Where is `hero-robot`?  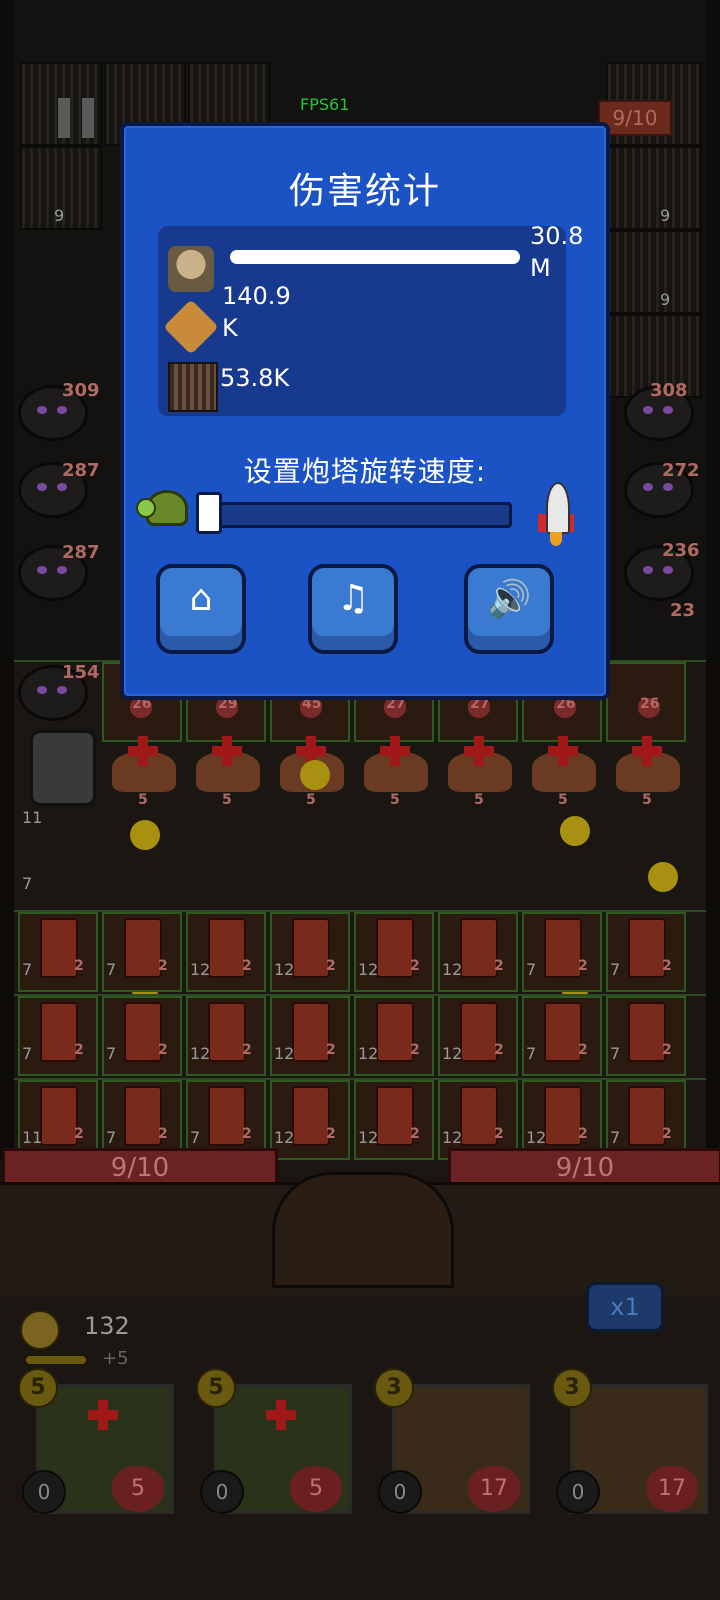
hero-robot is located at coordinates (63, 768).